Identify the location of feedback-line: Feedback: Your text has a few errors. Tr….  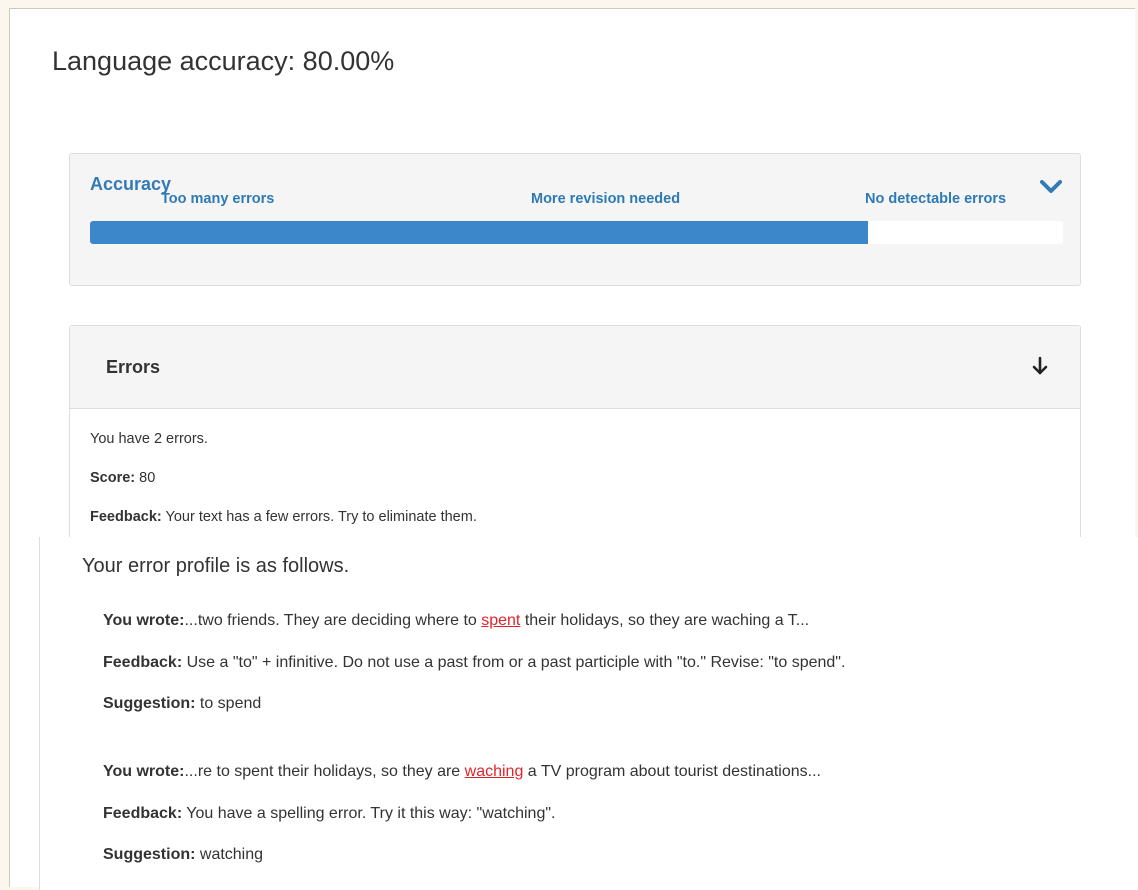
(283, 517).